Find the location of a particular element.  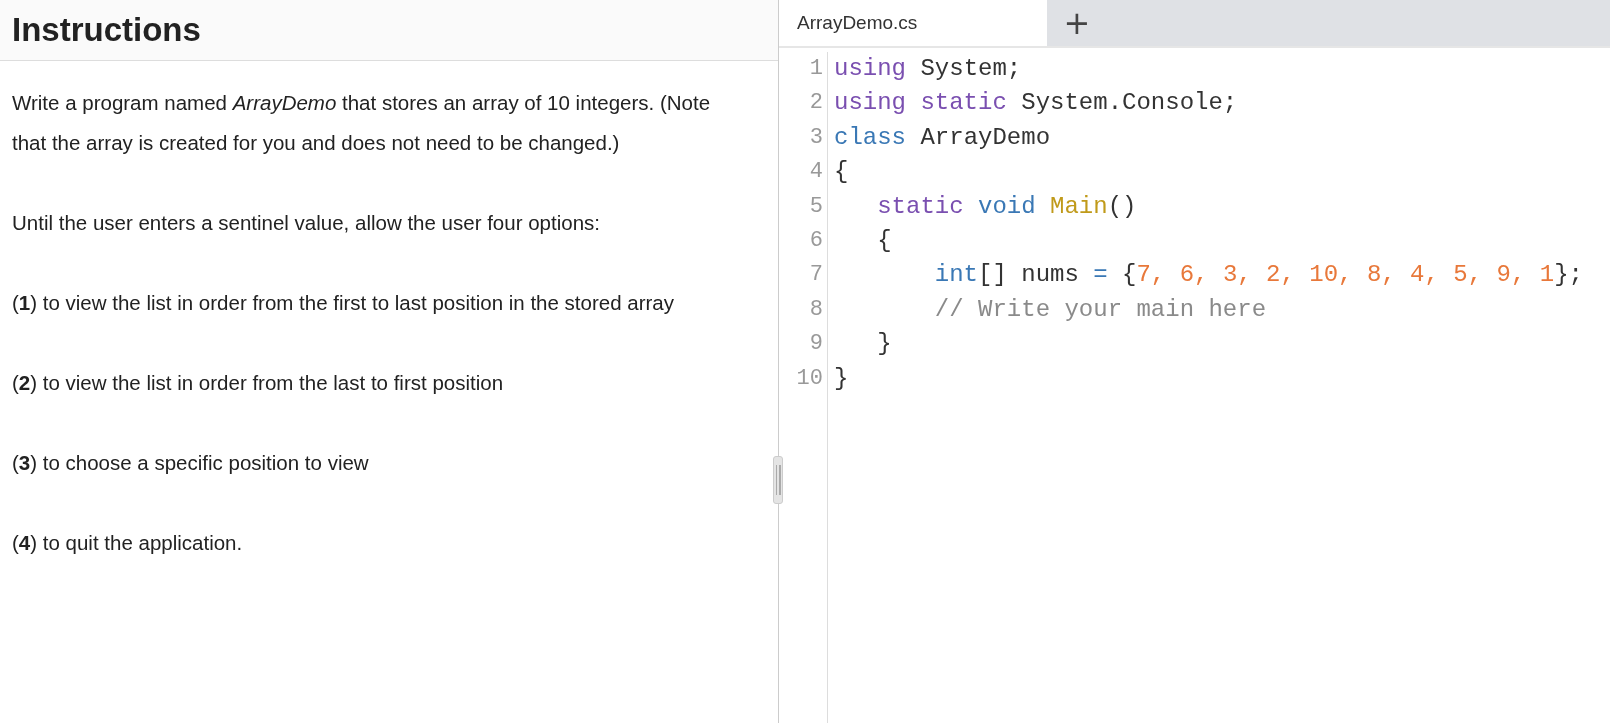

line-number: 6 is located at coordinates (816, 241).